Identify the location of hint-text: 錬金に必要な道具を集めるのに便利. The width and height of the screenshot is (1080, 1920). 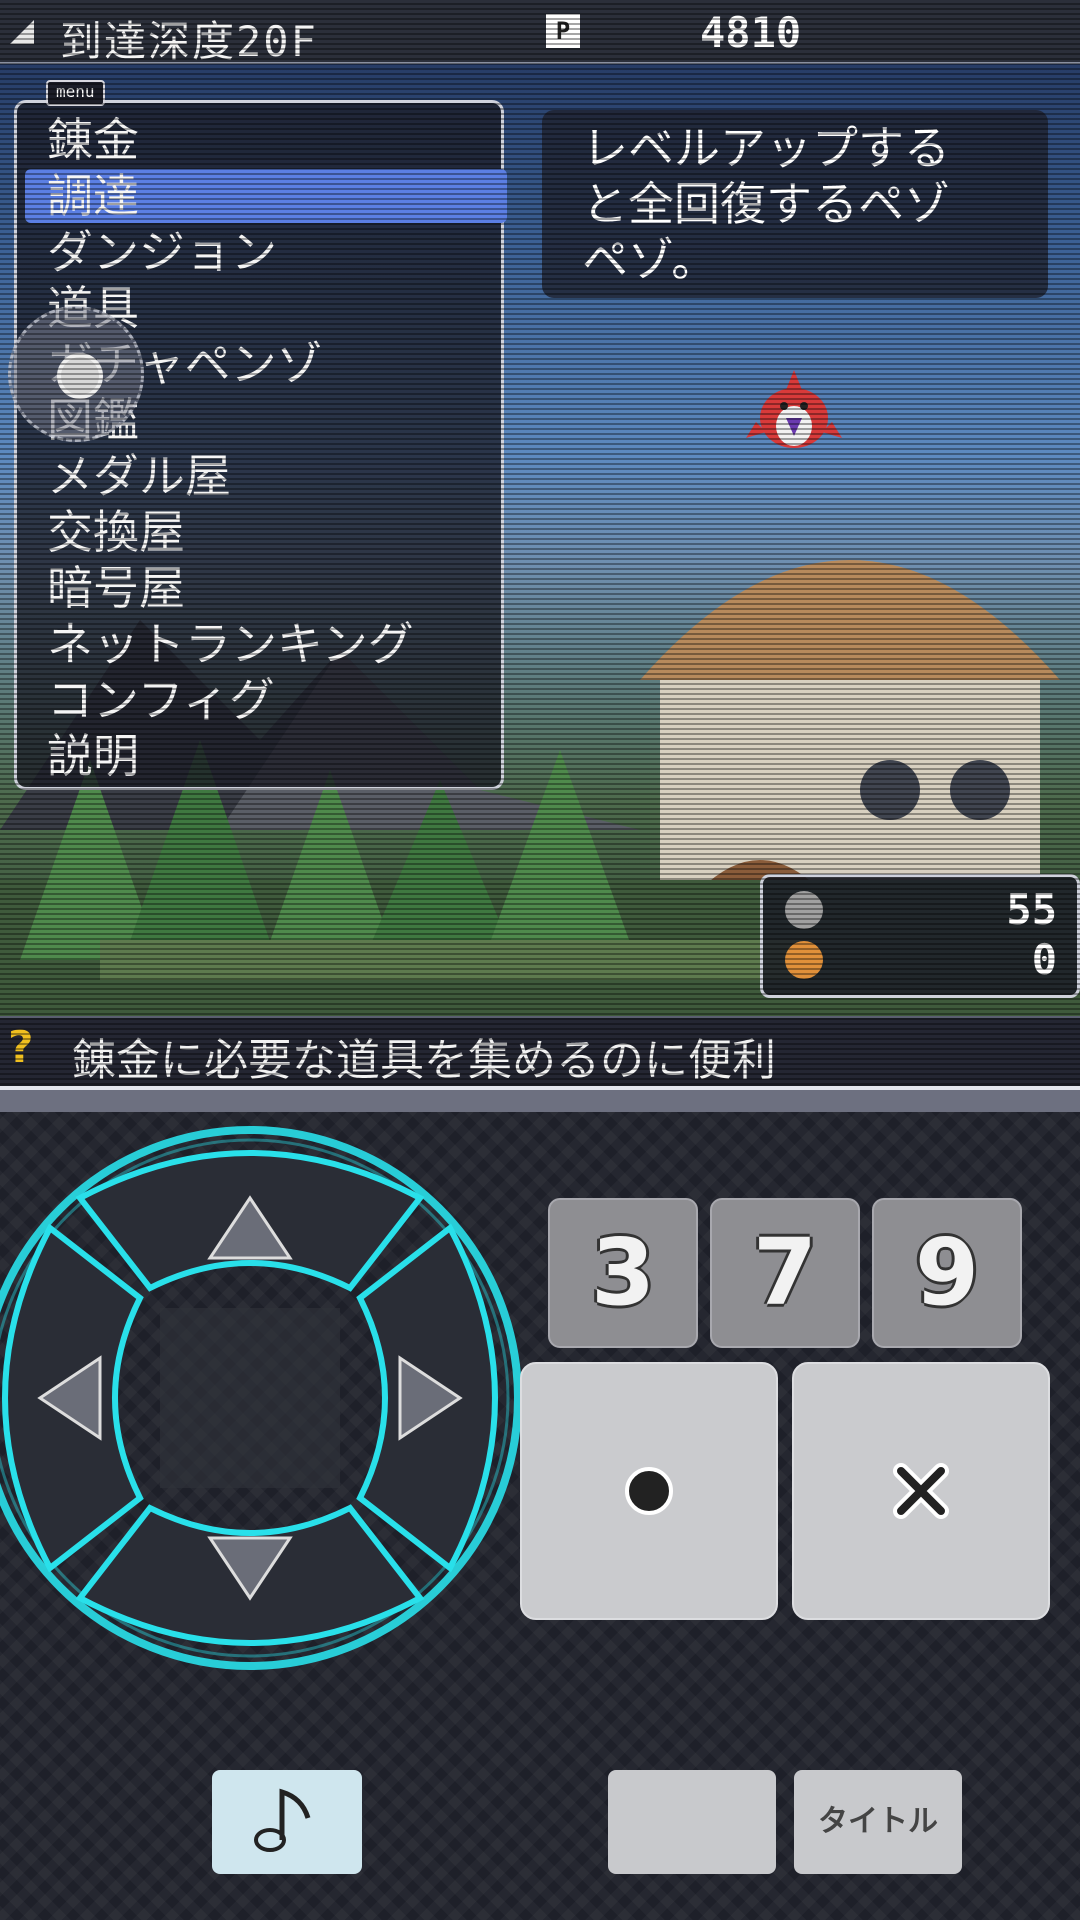
(424, 1060).